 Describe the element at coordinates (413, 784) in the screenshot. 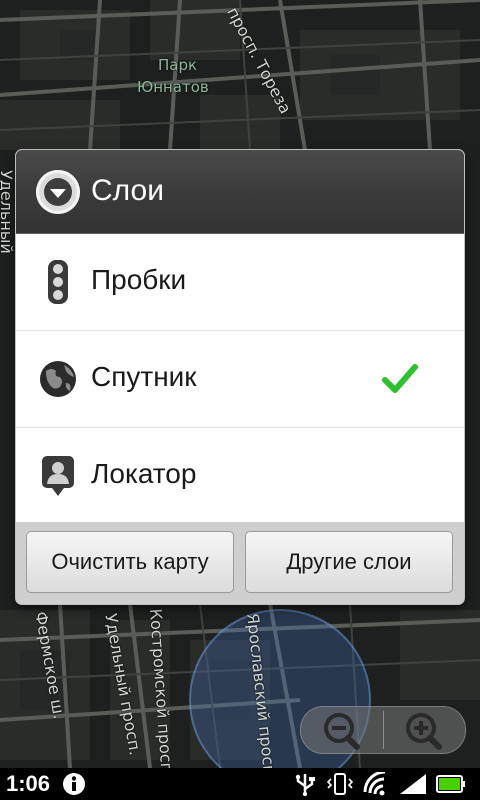

I see `signal-icon` at that location.